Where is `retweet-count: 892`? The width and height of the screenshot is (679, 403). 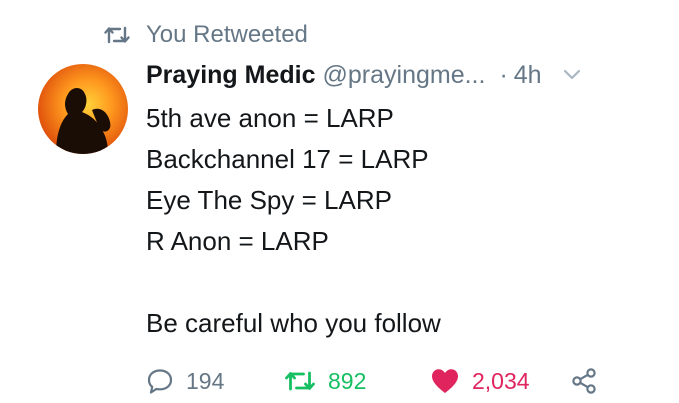 retweet-count: 892 is located at coordinates (347, 380).